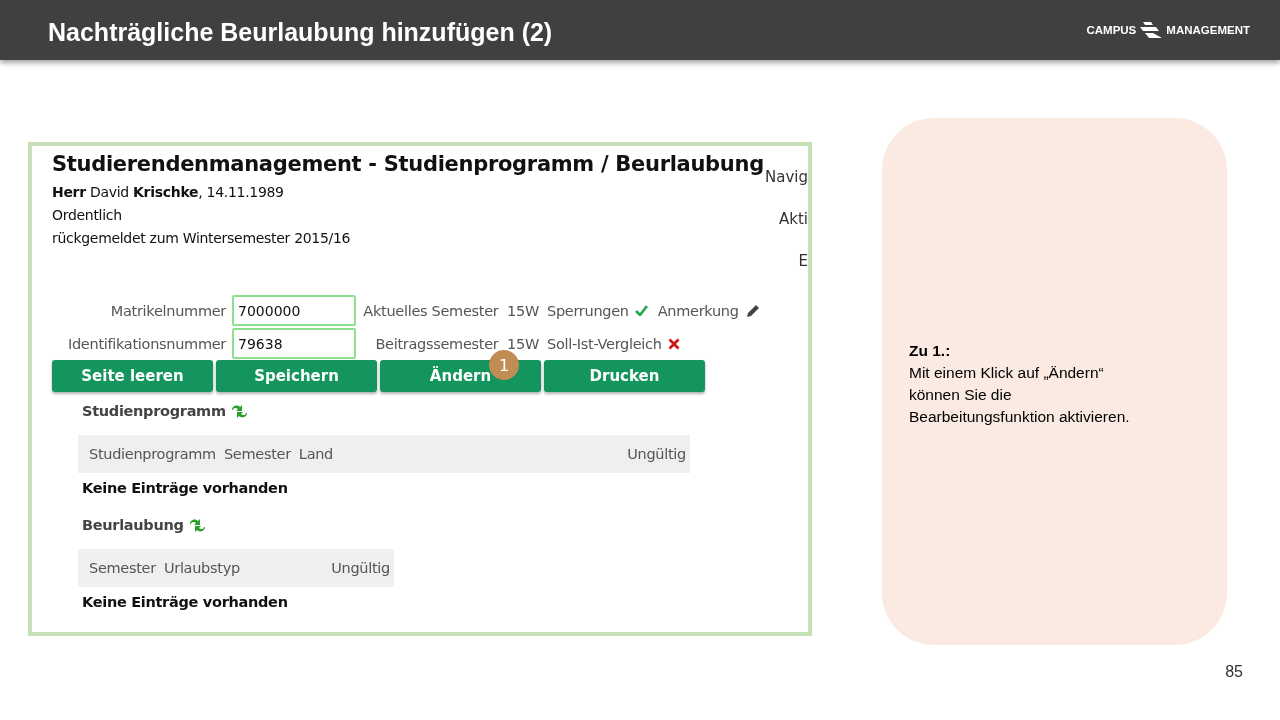 Image resolution: width=1280 pixels, height=720 pixels. What do you see at coordinates (786, 178) in the screenshot?
I see `side-label: Navig` at bounding box center [786, 178].